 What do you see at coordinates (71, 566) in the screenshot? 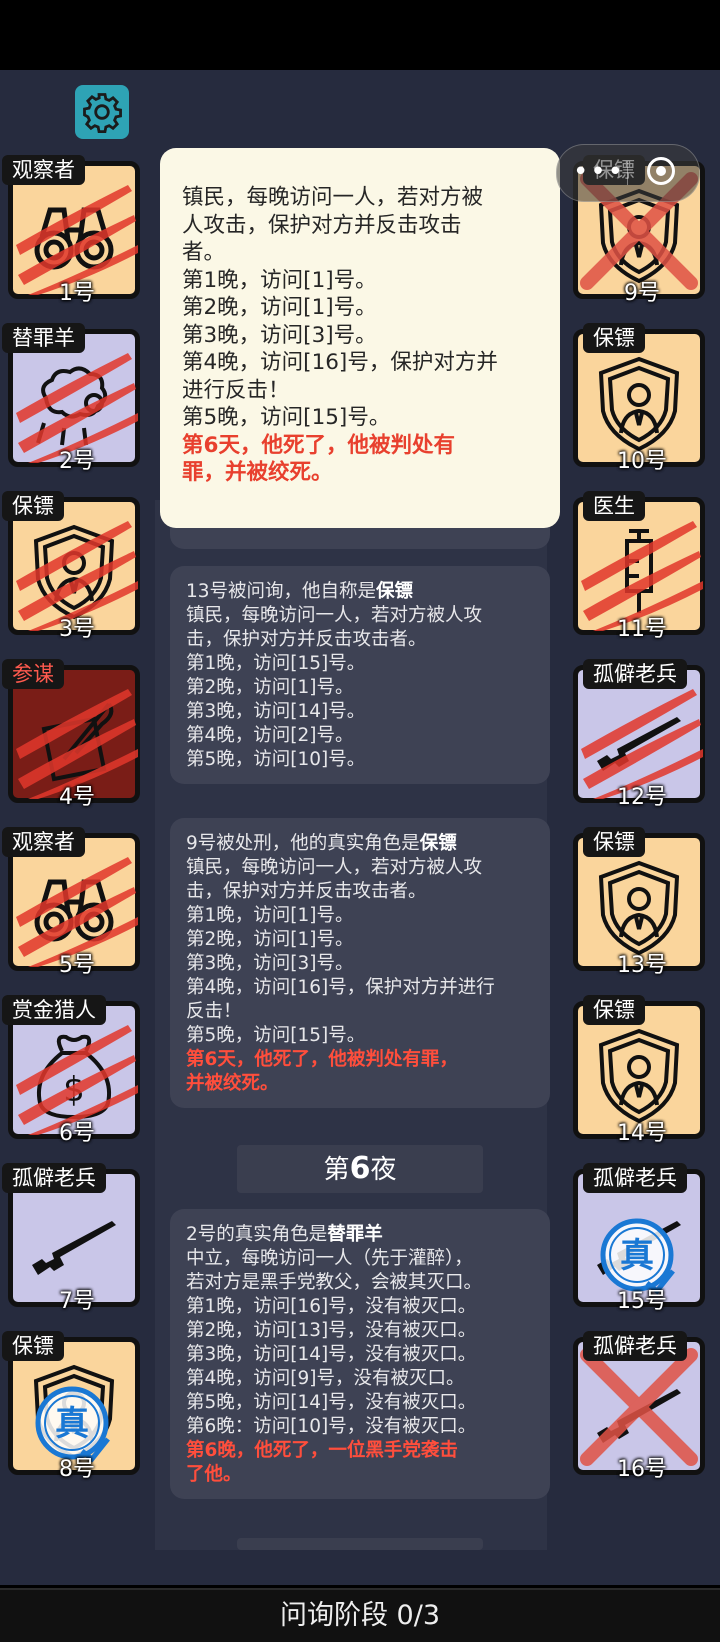
I see `player-card: 保镖 3号` at bounding box center [71, 566].